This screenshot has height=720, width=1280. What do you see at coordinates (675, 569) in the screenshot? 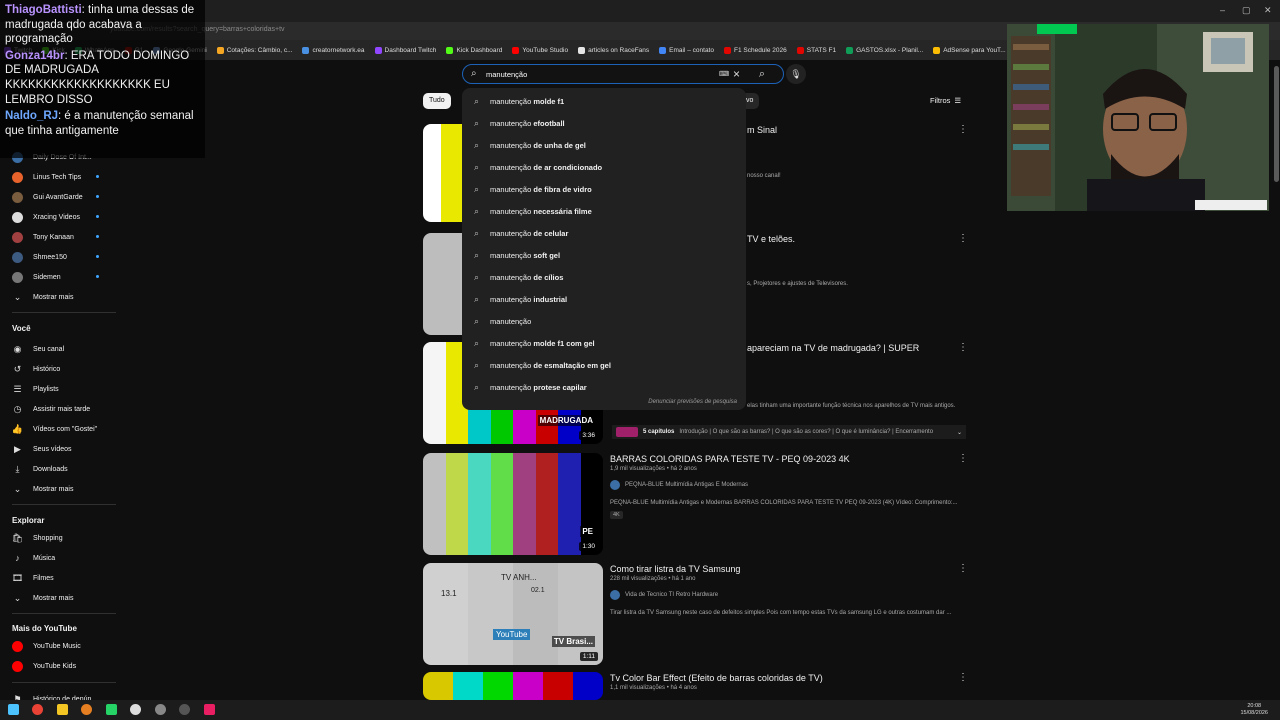
I see `video-title: Como tirar listra da TV Samsung` at bounding box center [675, 569].